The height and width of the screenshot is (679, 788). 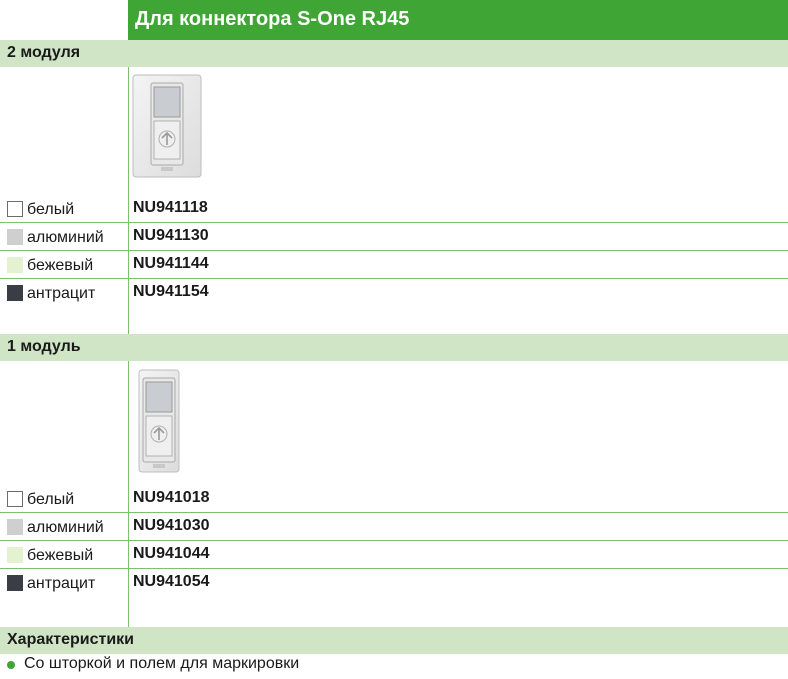 What do you see at coordinates (170, 207) in the screenshot?
I see `product-code: NU941118` at bounding box center [170, 207].